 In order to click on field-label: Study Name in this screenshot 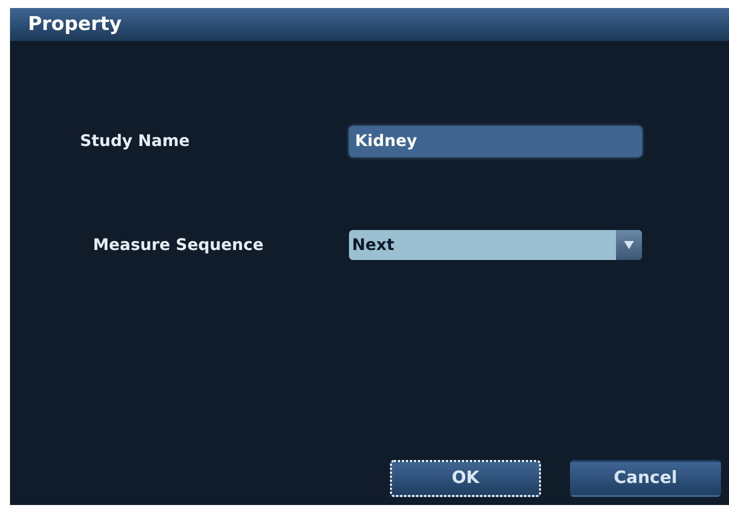, I will do `click(135, 141)`.